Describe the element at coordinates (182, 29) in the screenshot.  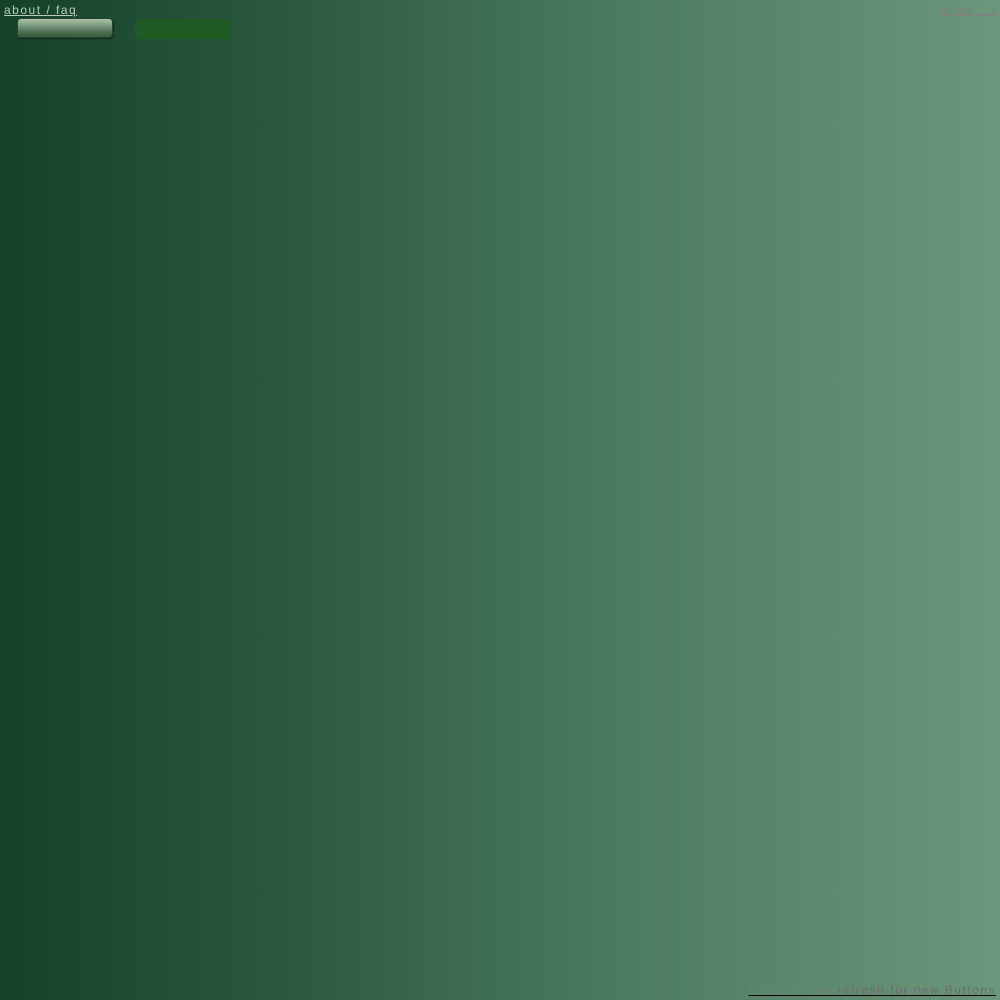
I see `flat-green-button` at that location.